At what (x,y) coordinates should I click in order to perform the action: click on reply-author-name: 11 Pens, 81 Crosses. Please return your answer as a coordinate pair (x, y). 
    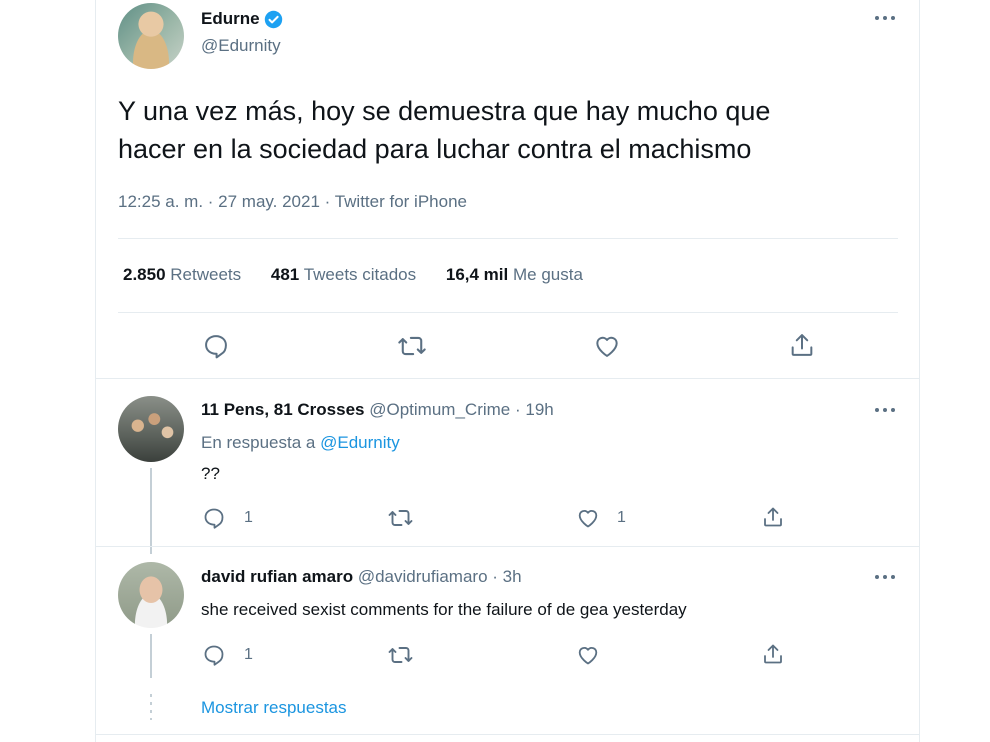
    Looking at the image, I should click on (283, 409).